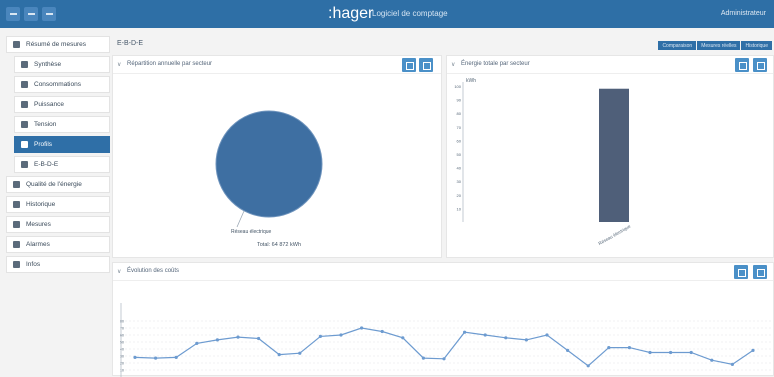  Describe the element at coordinates (62, 144) in the screenshot. I see `sidebar-item: Profils` at that location.